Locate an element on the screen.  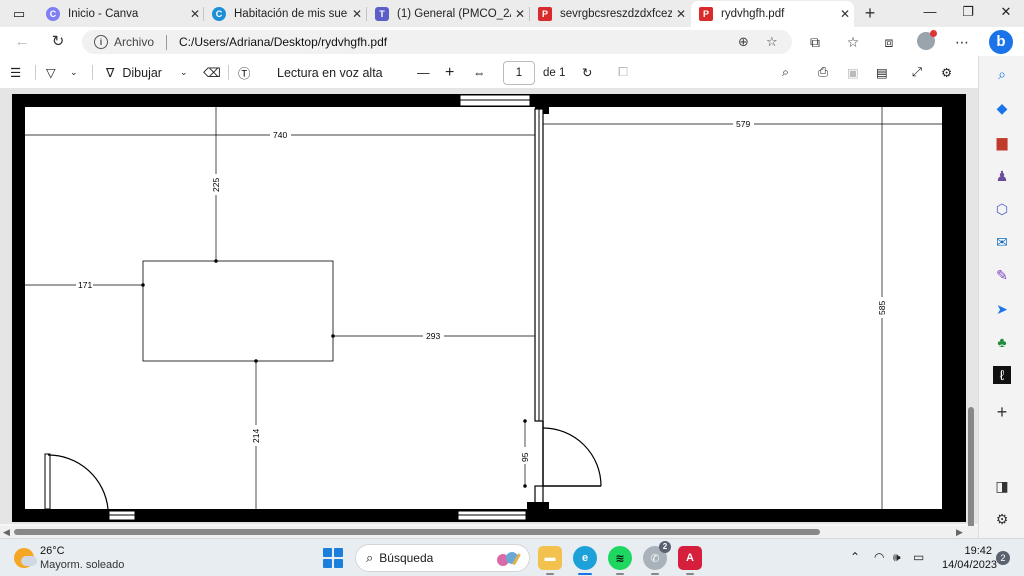
send-icon: ➤ is located at coordinates (1002, 309).